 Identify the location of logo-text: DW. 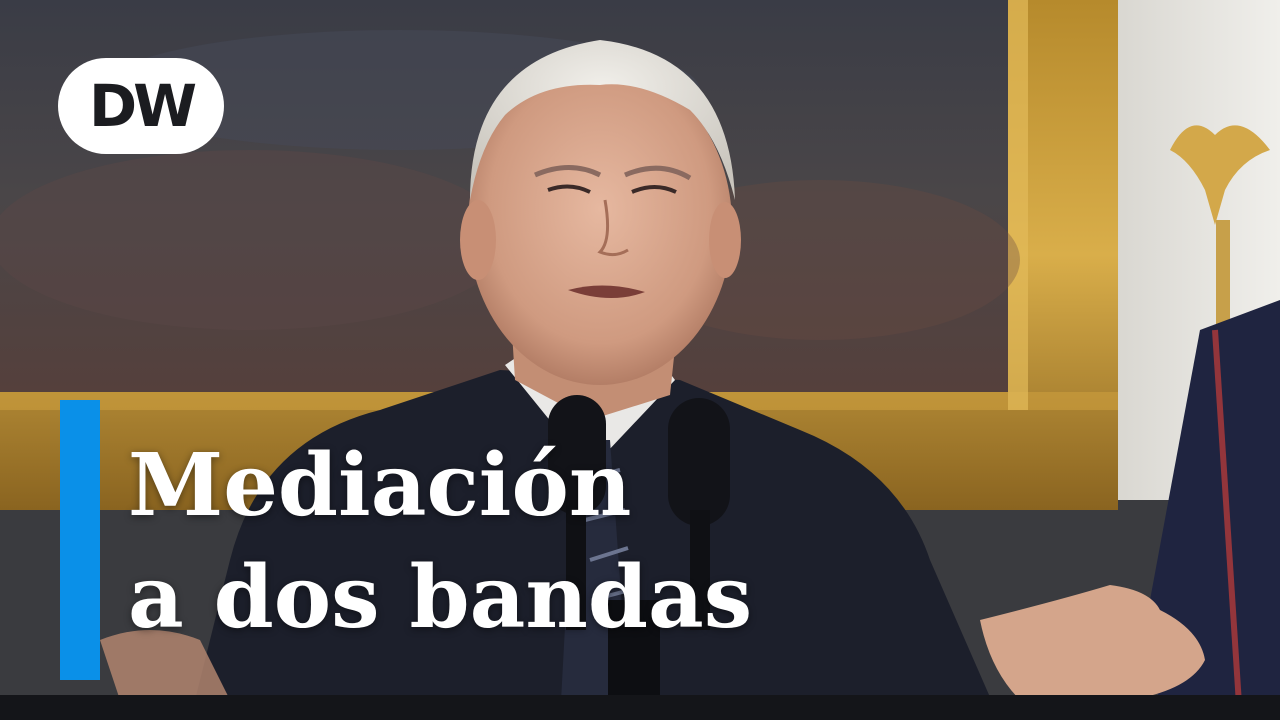
(142, 106).